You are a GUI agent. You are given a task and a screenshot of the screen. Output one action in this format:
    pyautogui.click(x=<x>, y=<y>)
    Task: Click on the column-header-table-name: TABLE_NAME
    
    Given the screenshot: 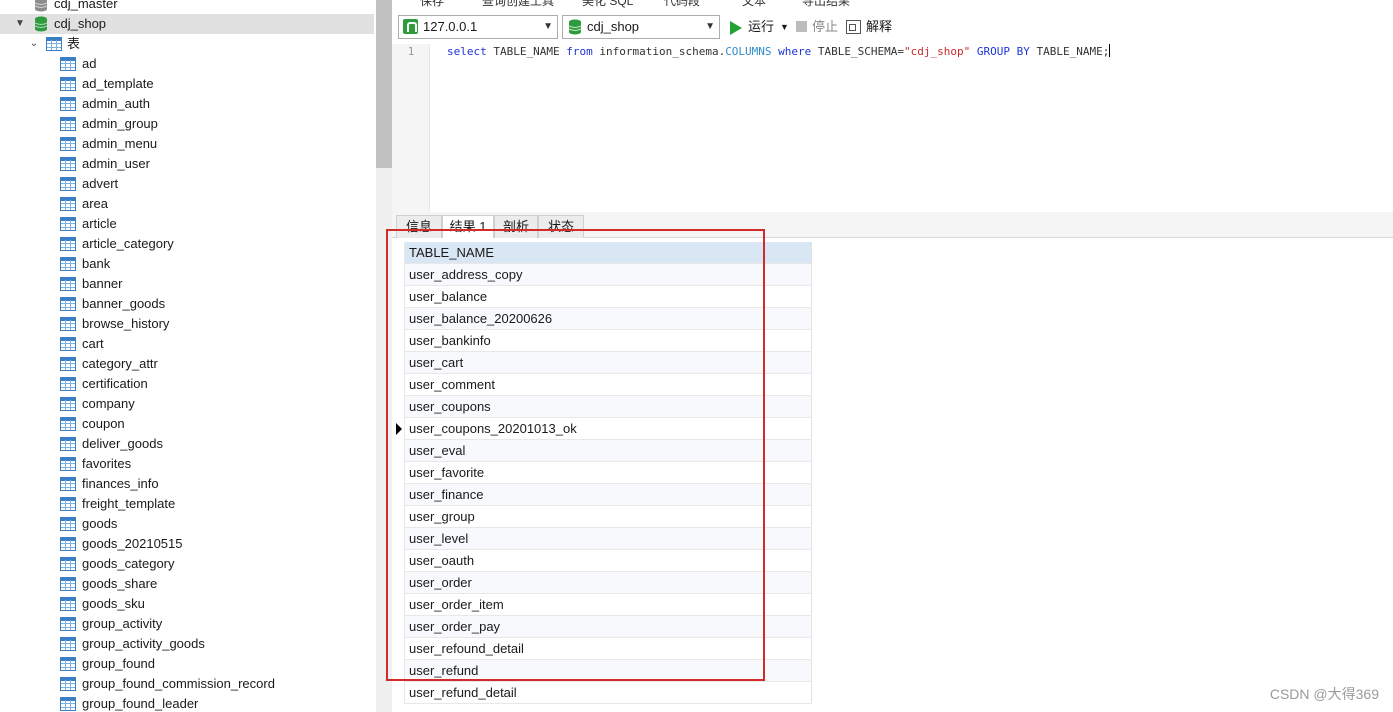 What is the action you would take?
    pyautogui.click(x=608, y=253)
    